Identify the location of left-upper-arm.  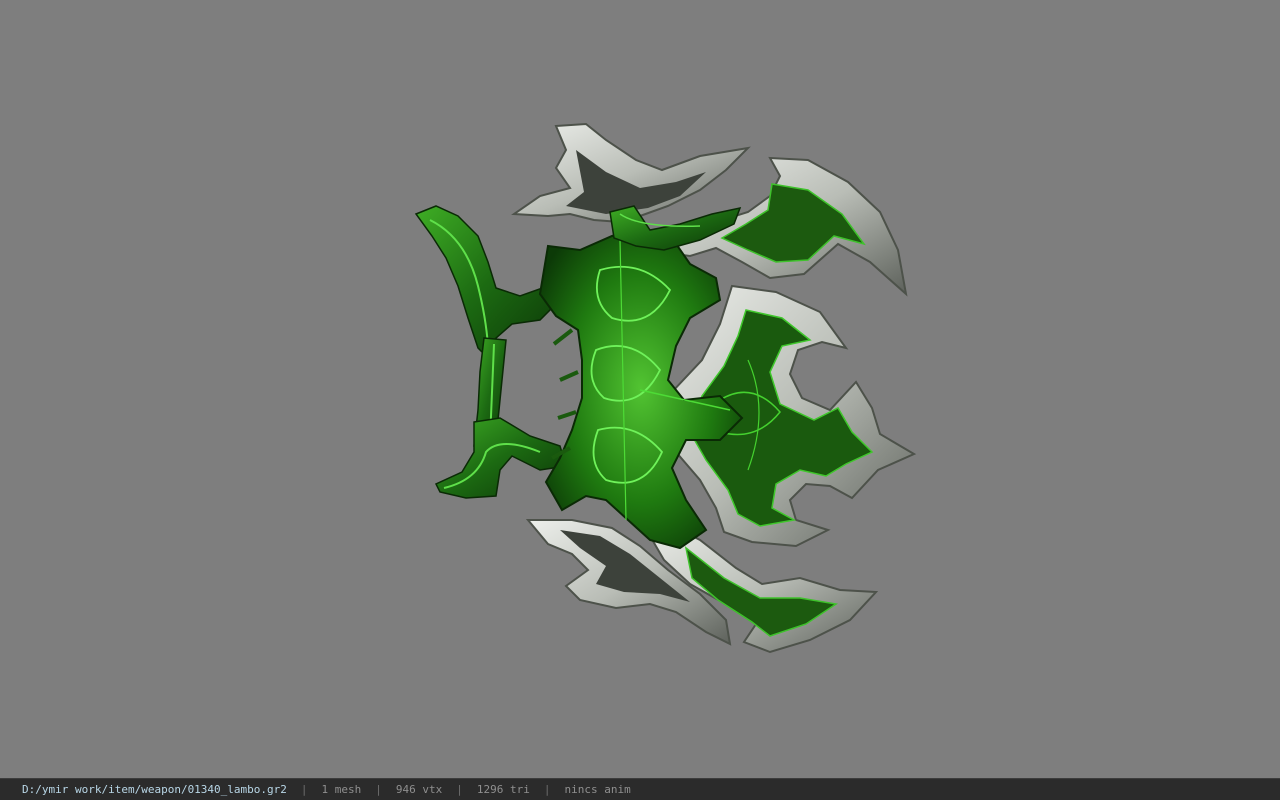
(488, 283).